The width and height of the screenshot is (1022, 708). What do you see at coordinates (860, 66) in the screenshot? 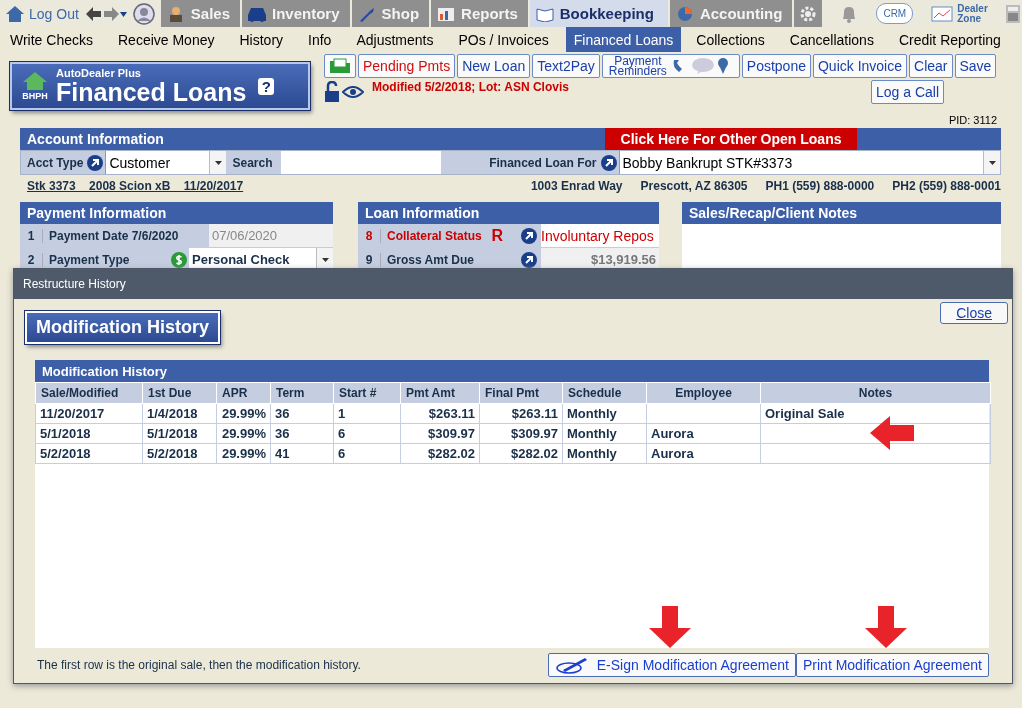
I see `toolbar-button: Quick Invoice` at bounding box center [860, 66].